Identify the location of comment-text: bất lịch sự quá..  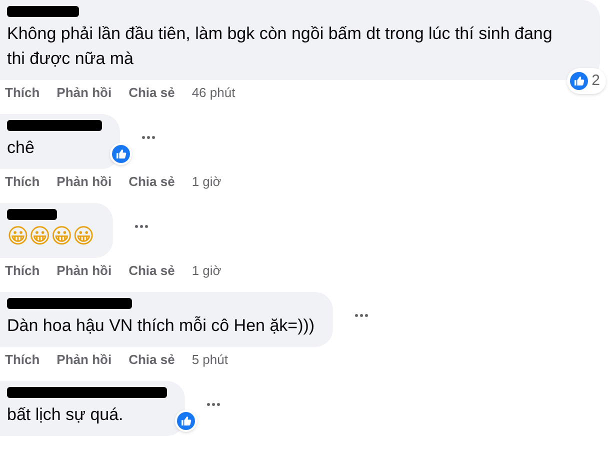
(65, 415).